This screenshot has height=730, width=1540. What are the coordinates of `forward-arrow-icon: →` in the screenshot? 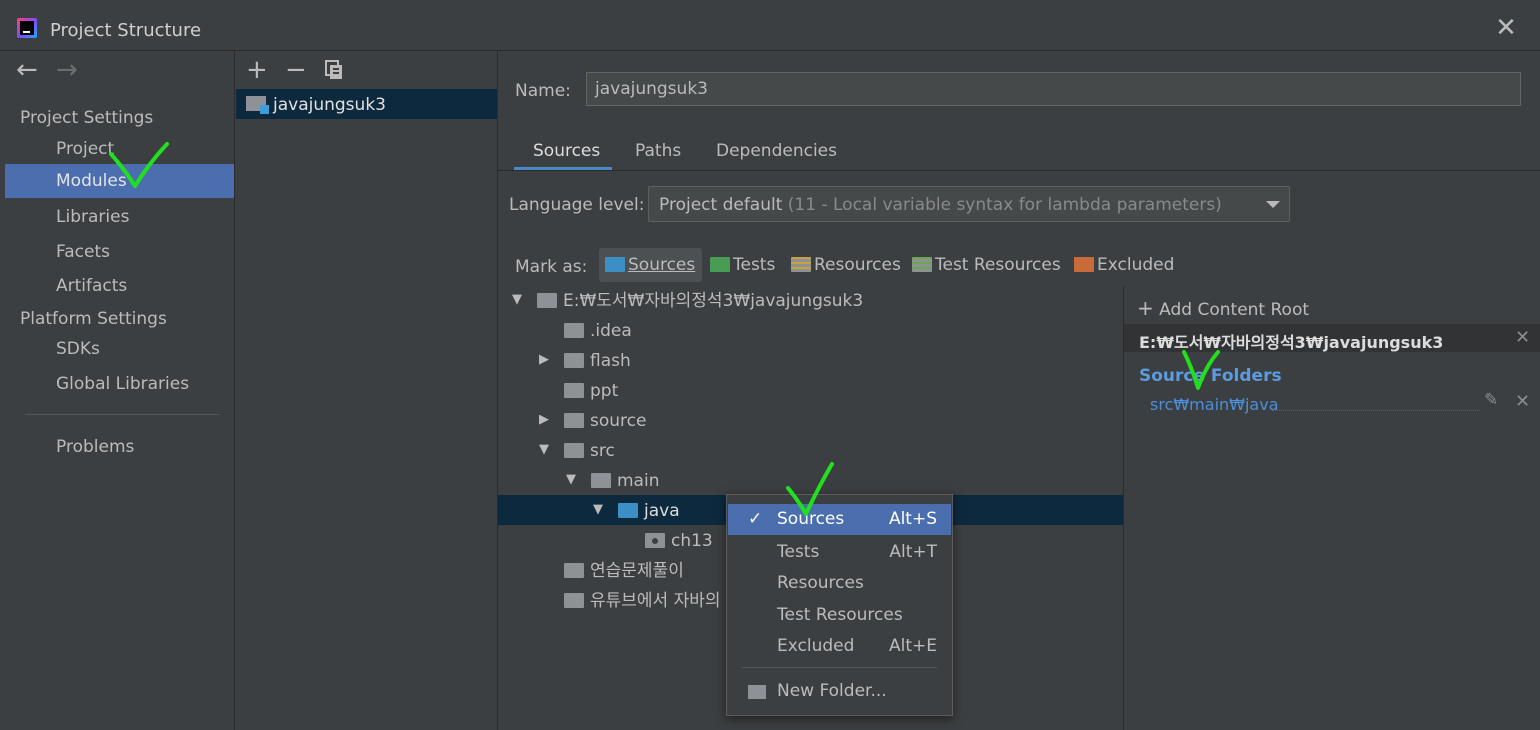 It's located at (67, 70).